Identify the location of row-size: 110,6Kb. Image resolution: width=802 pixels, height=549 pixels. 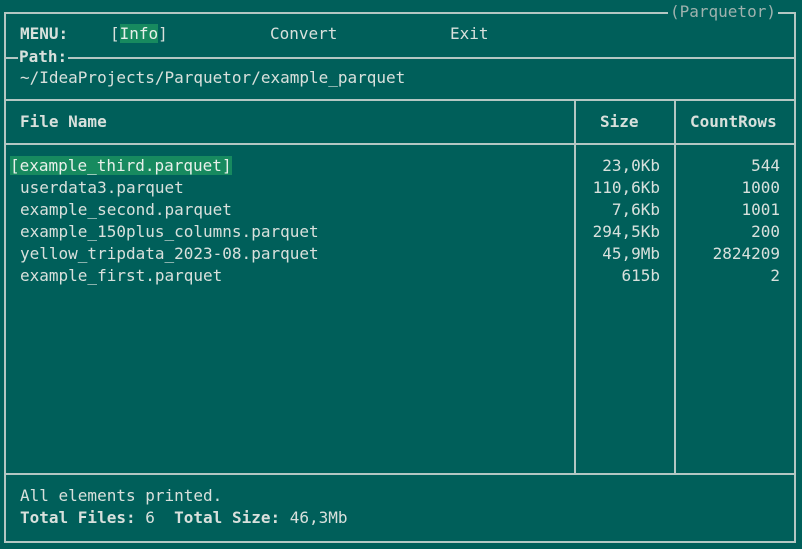
(626, 187).